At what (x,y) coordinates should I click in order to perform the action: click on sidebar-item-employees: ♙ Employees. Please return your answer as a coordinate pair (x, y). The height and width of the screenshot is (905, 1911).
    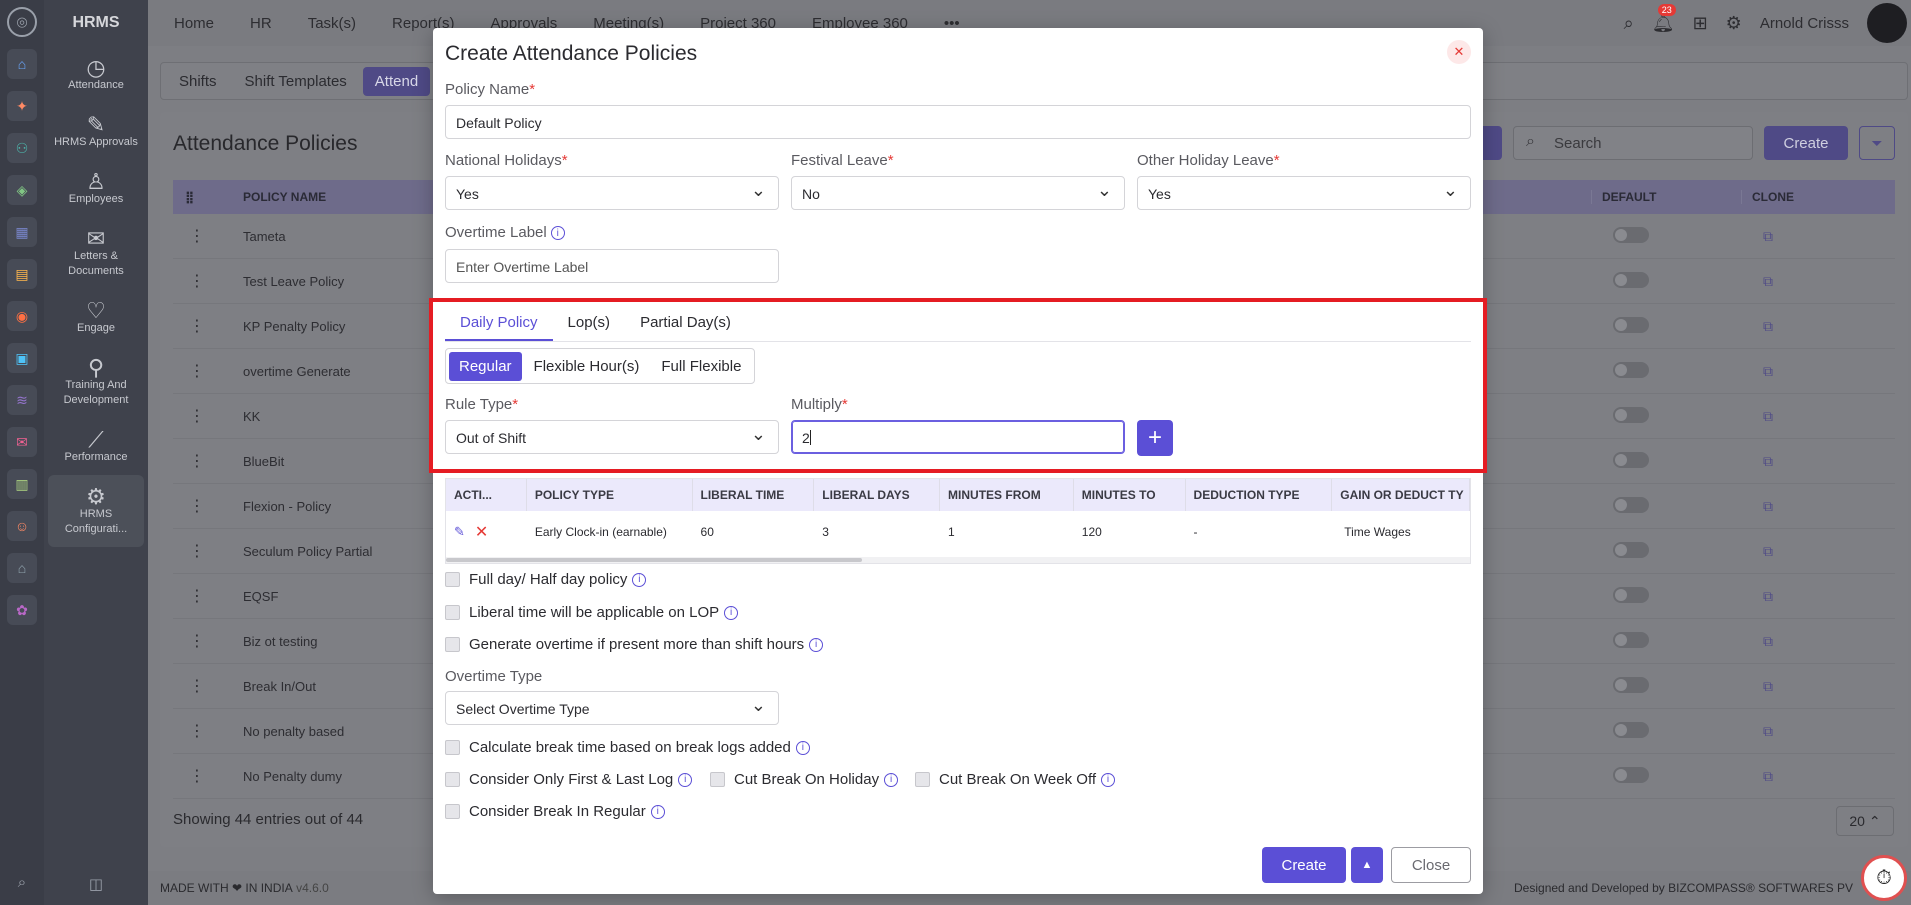
    Looking at the image, I should click on (96, 188).